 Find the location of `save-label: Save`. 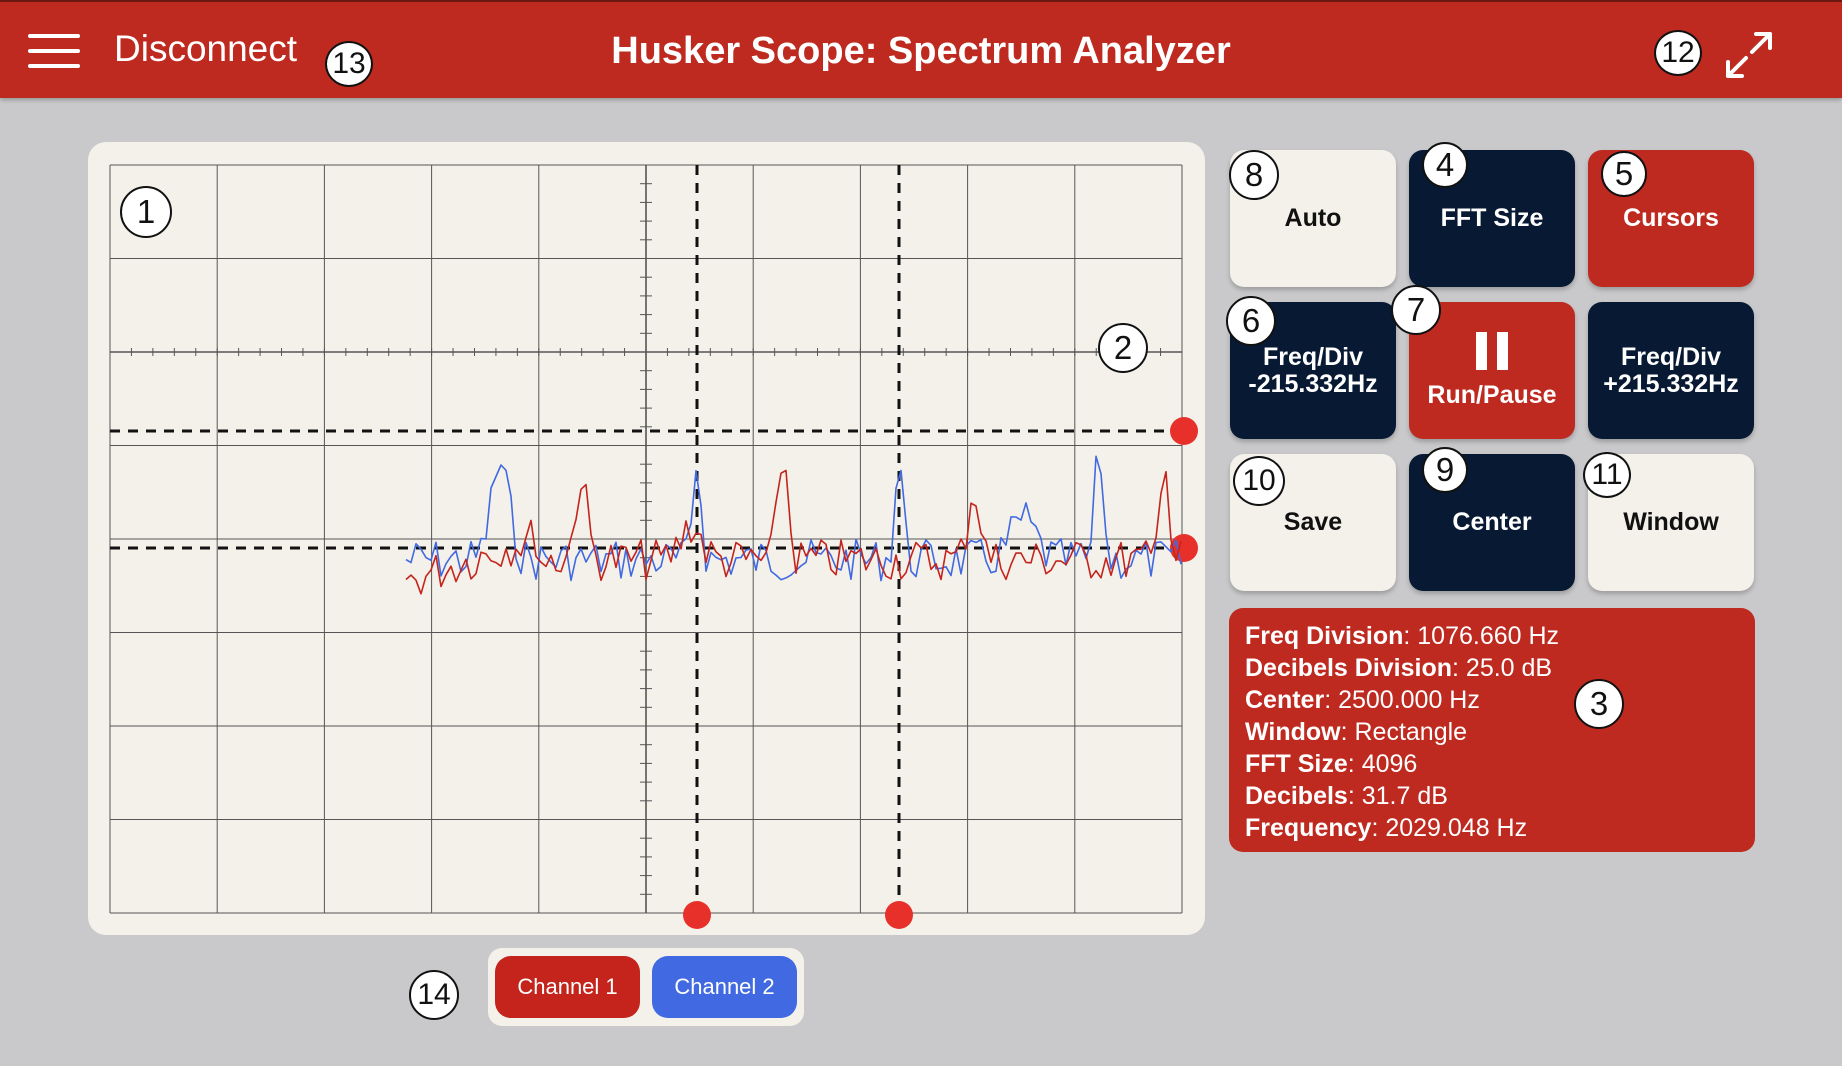

save-label: Save is located at coordinates (1313, 522).